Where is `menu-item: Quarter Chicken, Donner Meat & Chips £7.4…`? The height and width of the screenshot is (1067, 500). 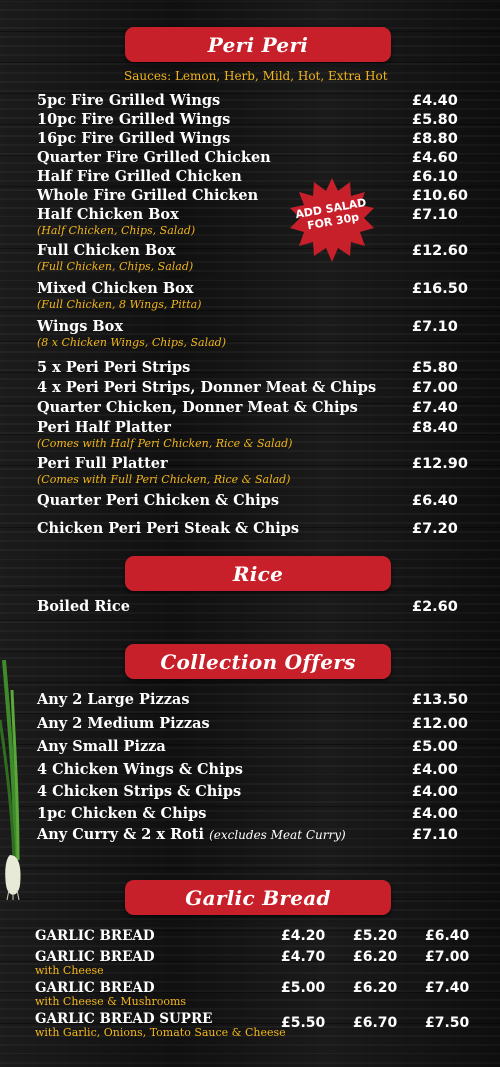
menu-item: Quarter Chicken, Donner Meat & Chips £7.4… is located at coordinates (247, 407).